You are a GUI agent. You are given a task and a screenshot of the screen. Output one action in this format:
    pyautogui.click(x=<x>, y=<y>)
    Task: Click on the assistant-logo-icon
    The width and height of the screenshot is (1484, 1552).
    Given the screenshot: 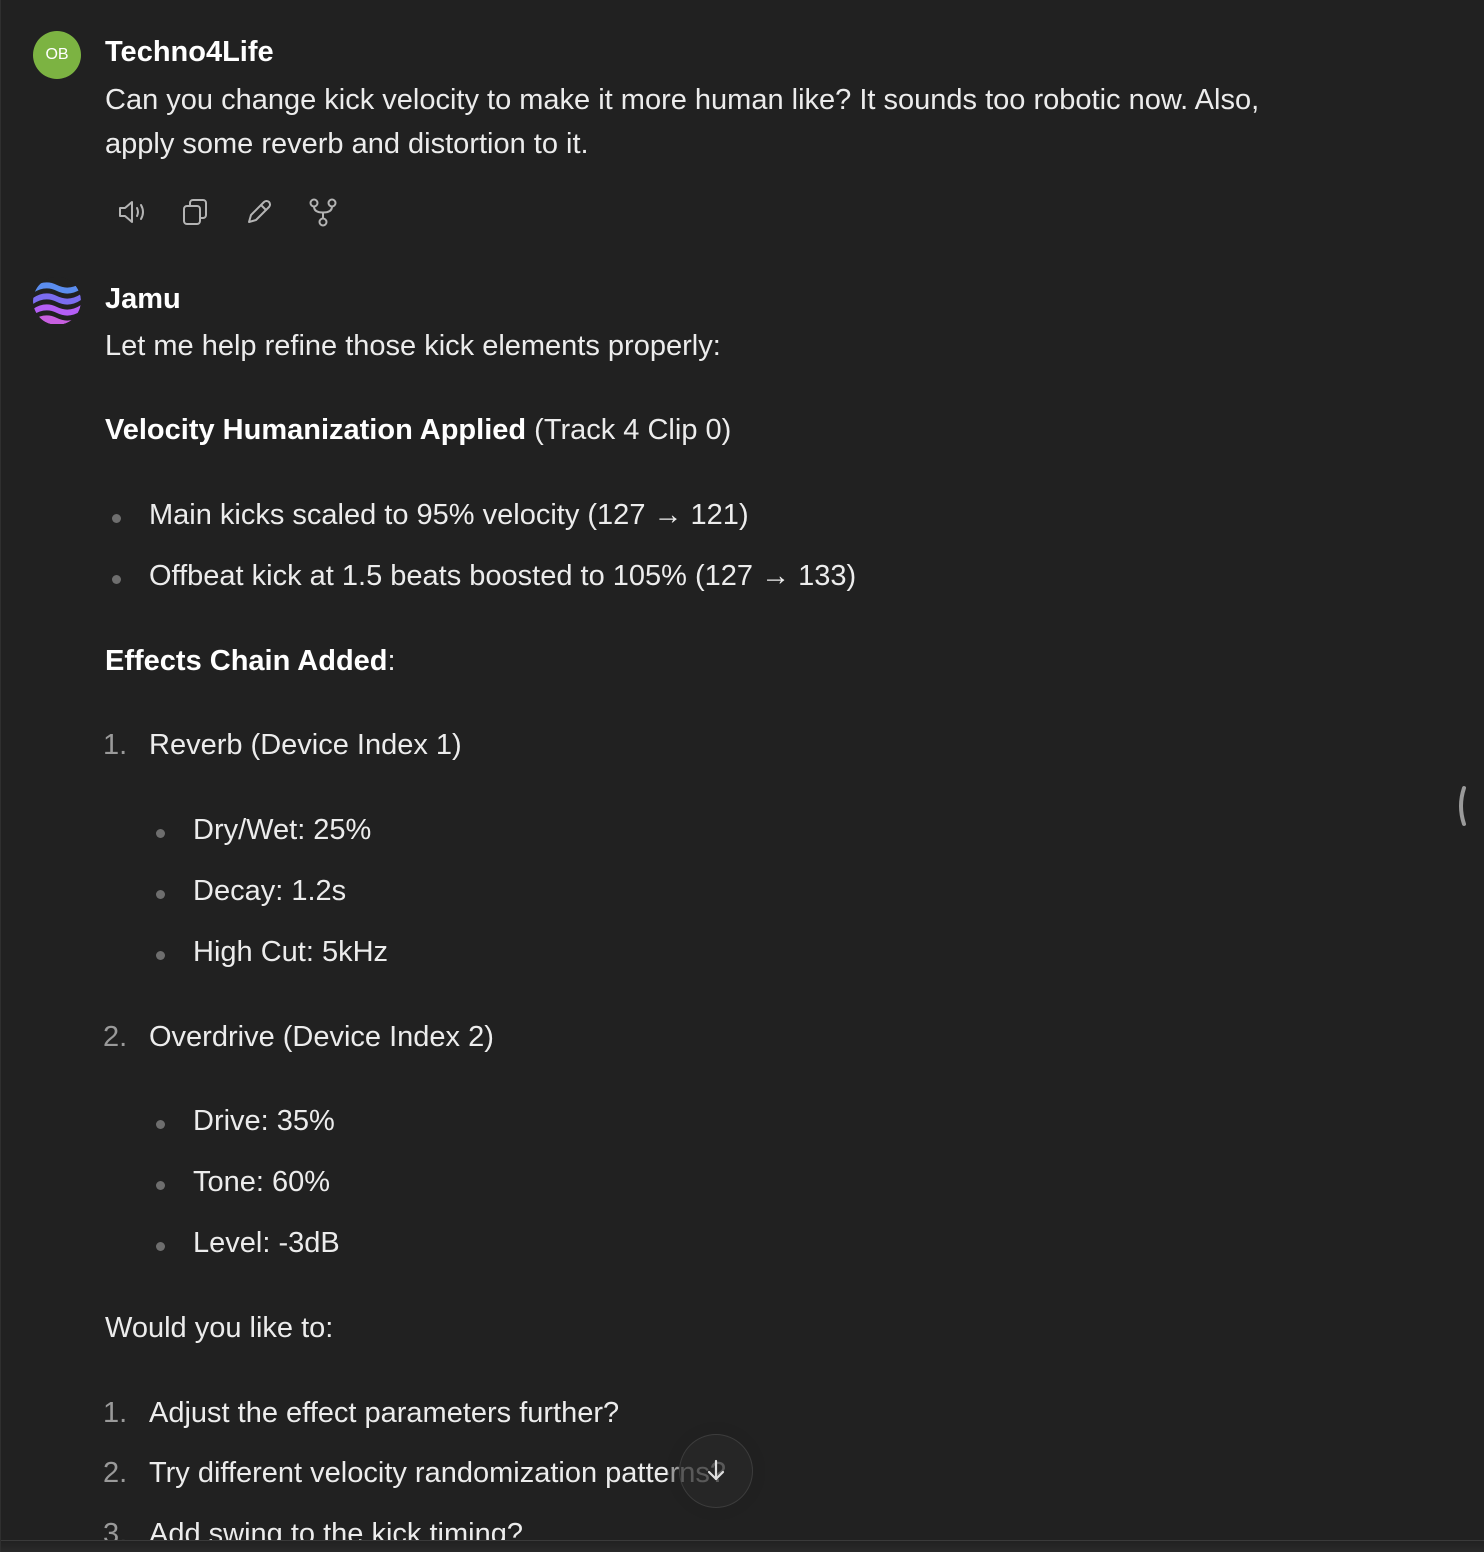 What is the action you would take?
    pyautogui.click(x=57, y=301)
    